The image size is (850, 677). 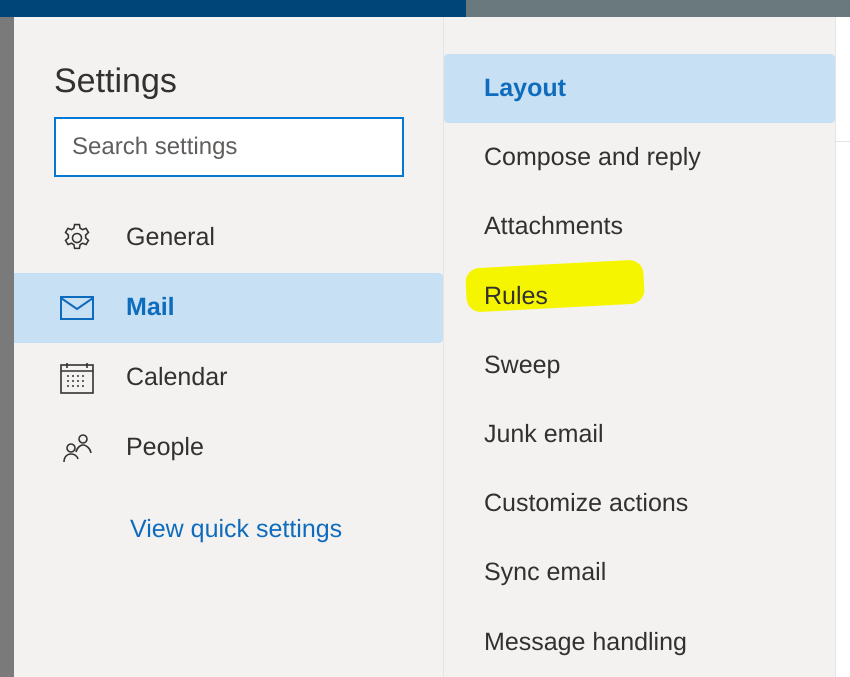 What do you see at coordinates (229, 147) in the screenshot?
I see `search-field: Search settings` at bounding box center [229, 147].